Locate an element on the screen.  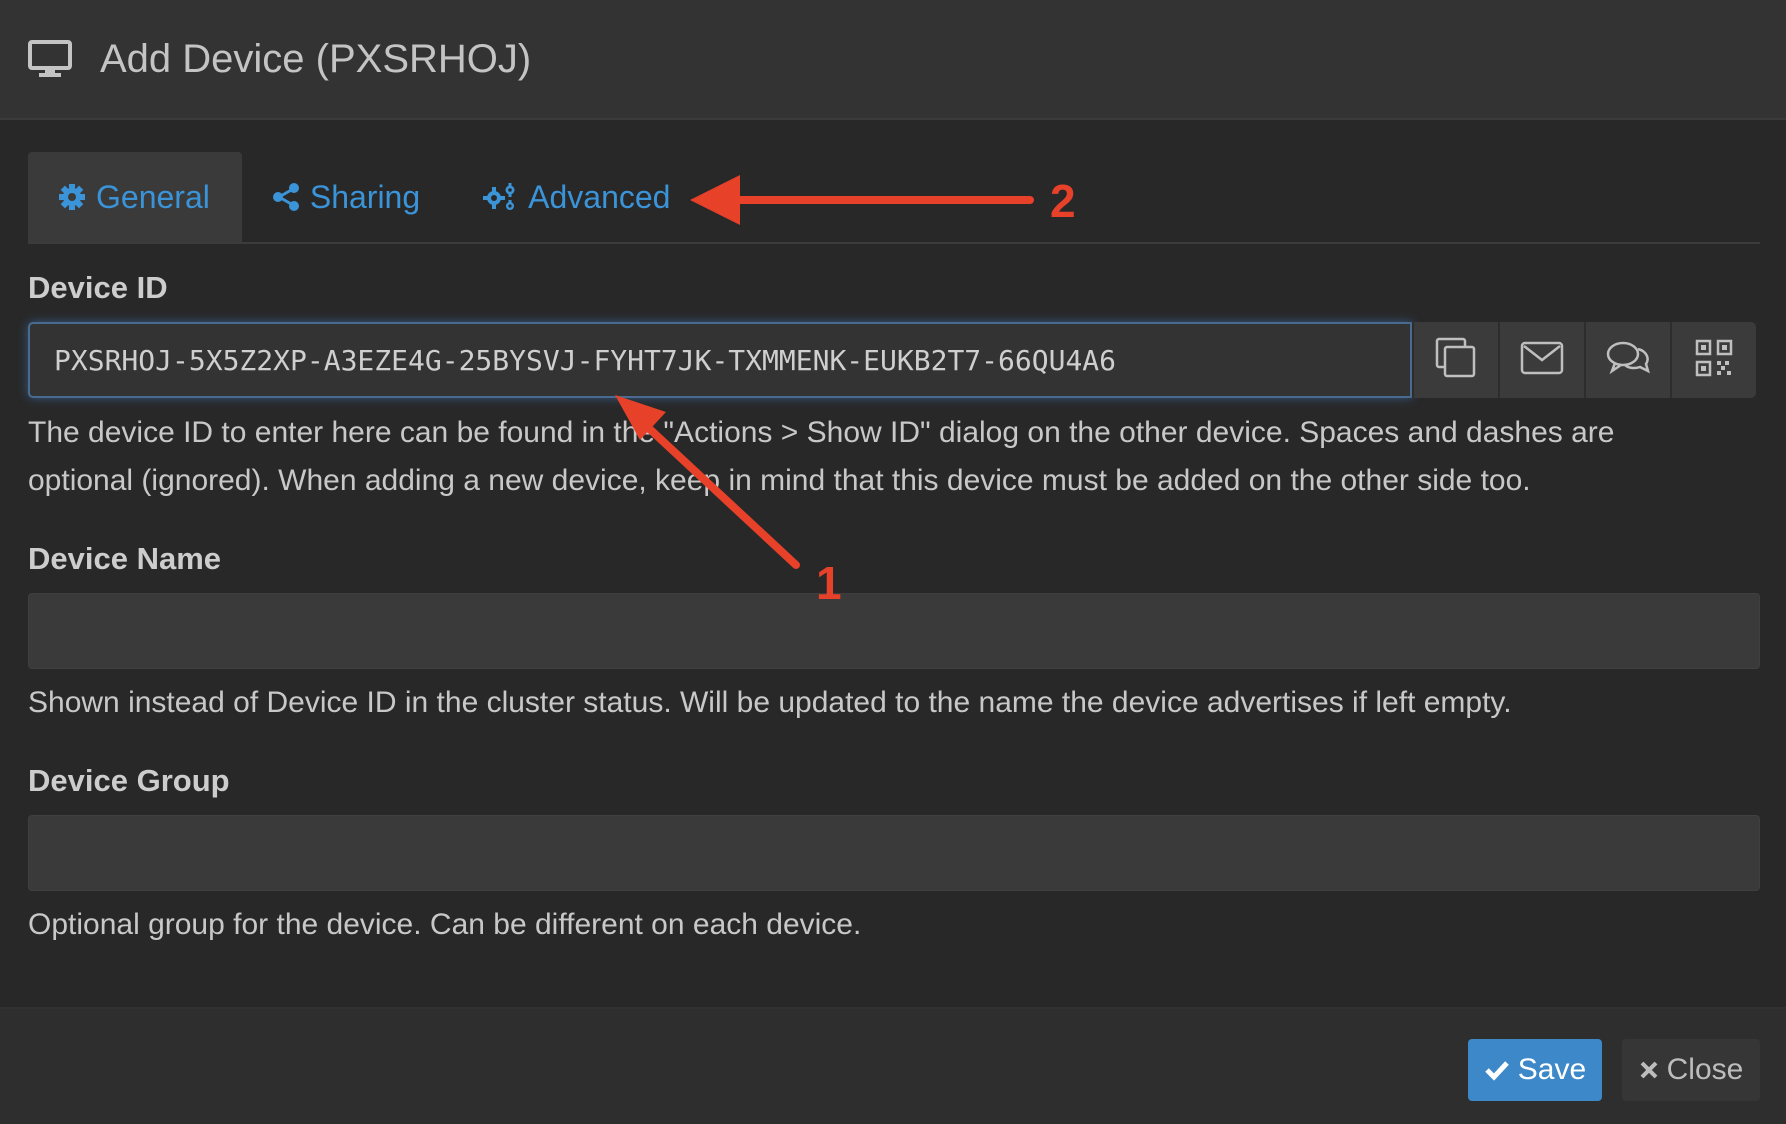
email-icon is located at coordinates (1542, 360).